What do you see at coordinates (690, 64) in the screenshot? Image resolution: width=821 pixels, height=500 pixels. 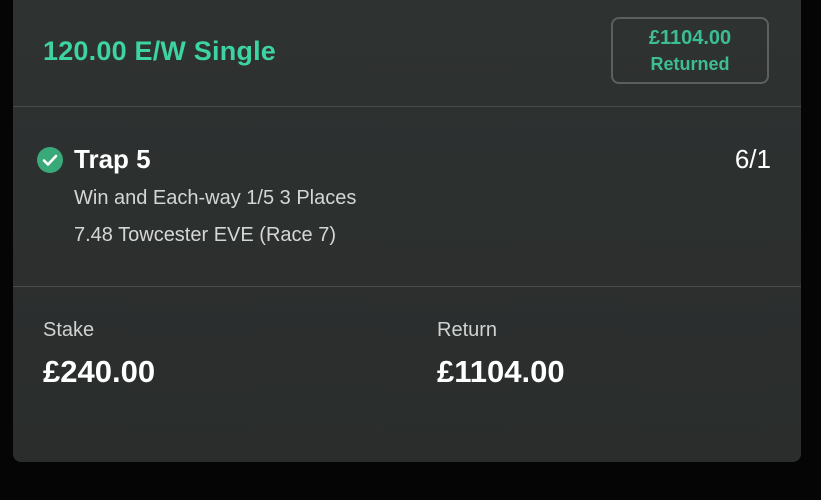 I see `returned-label: Returned` at bounding box center [690, 64].